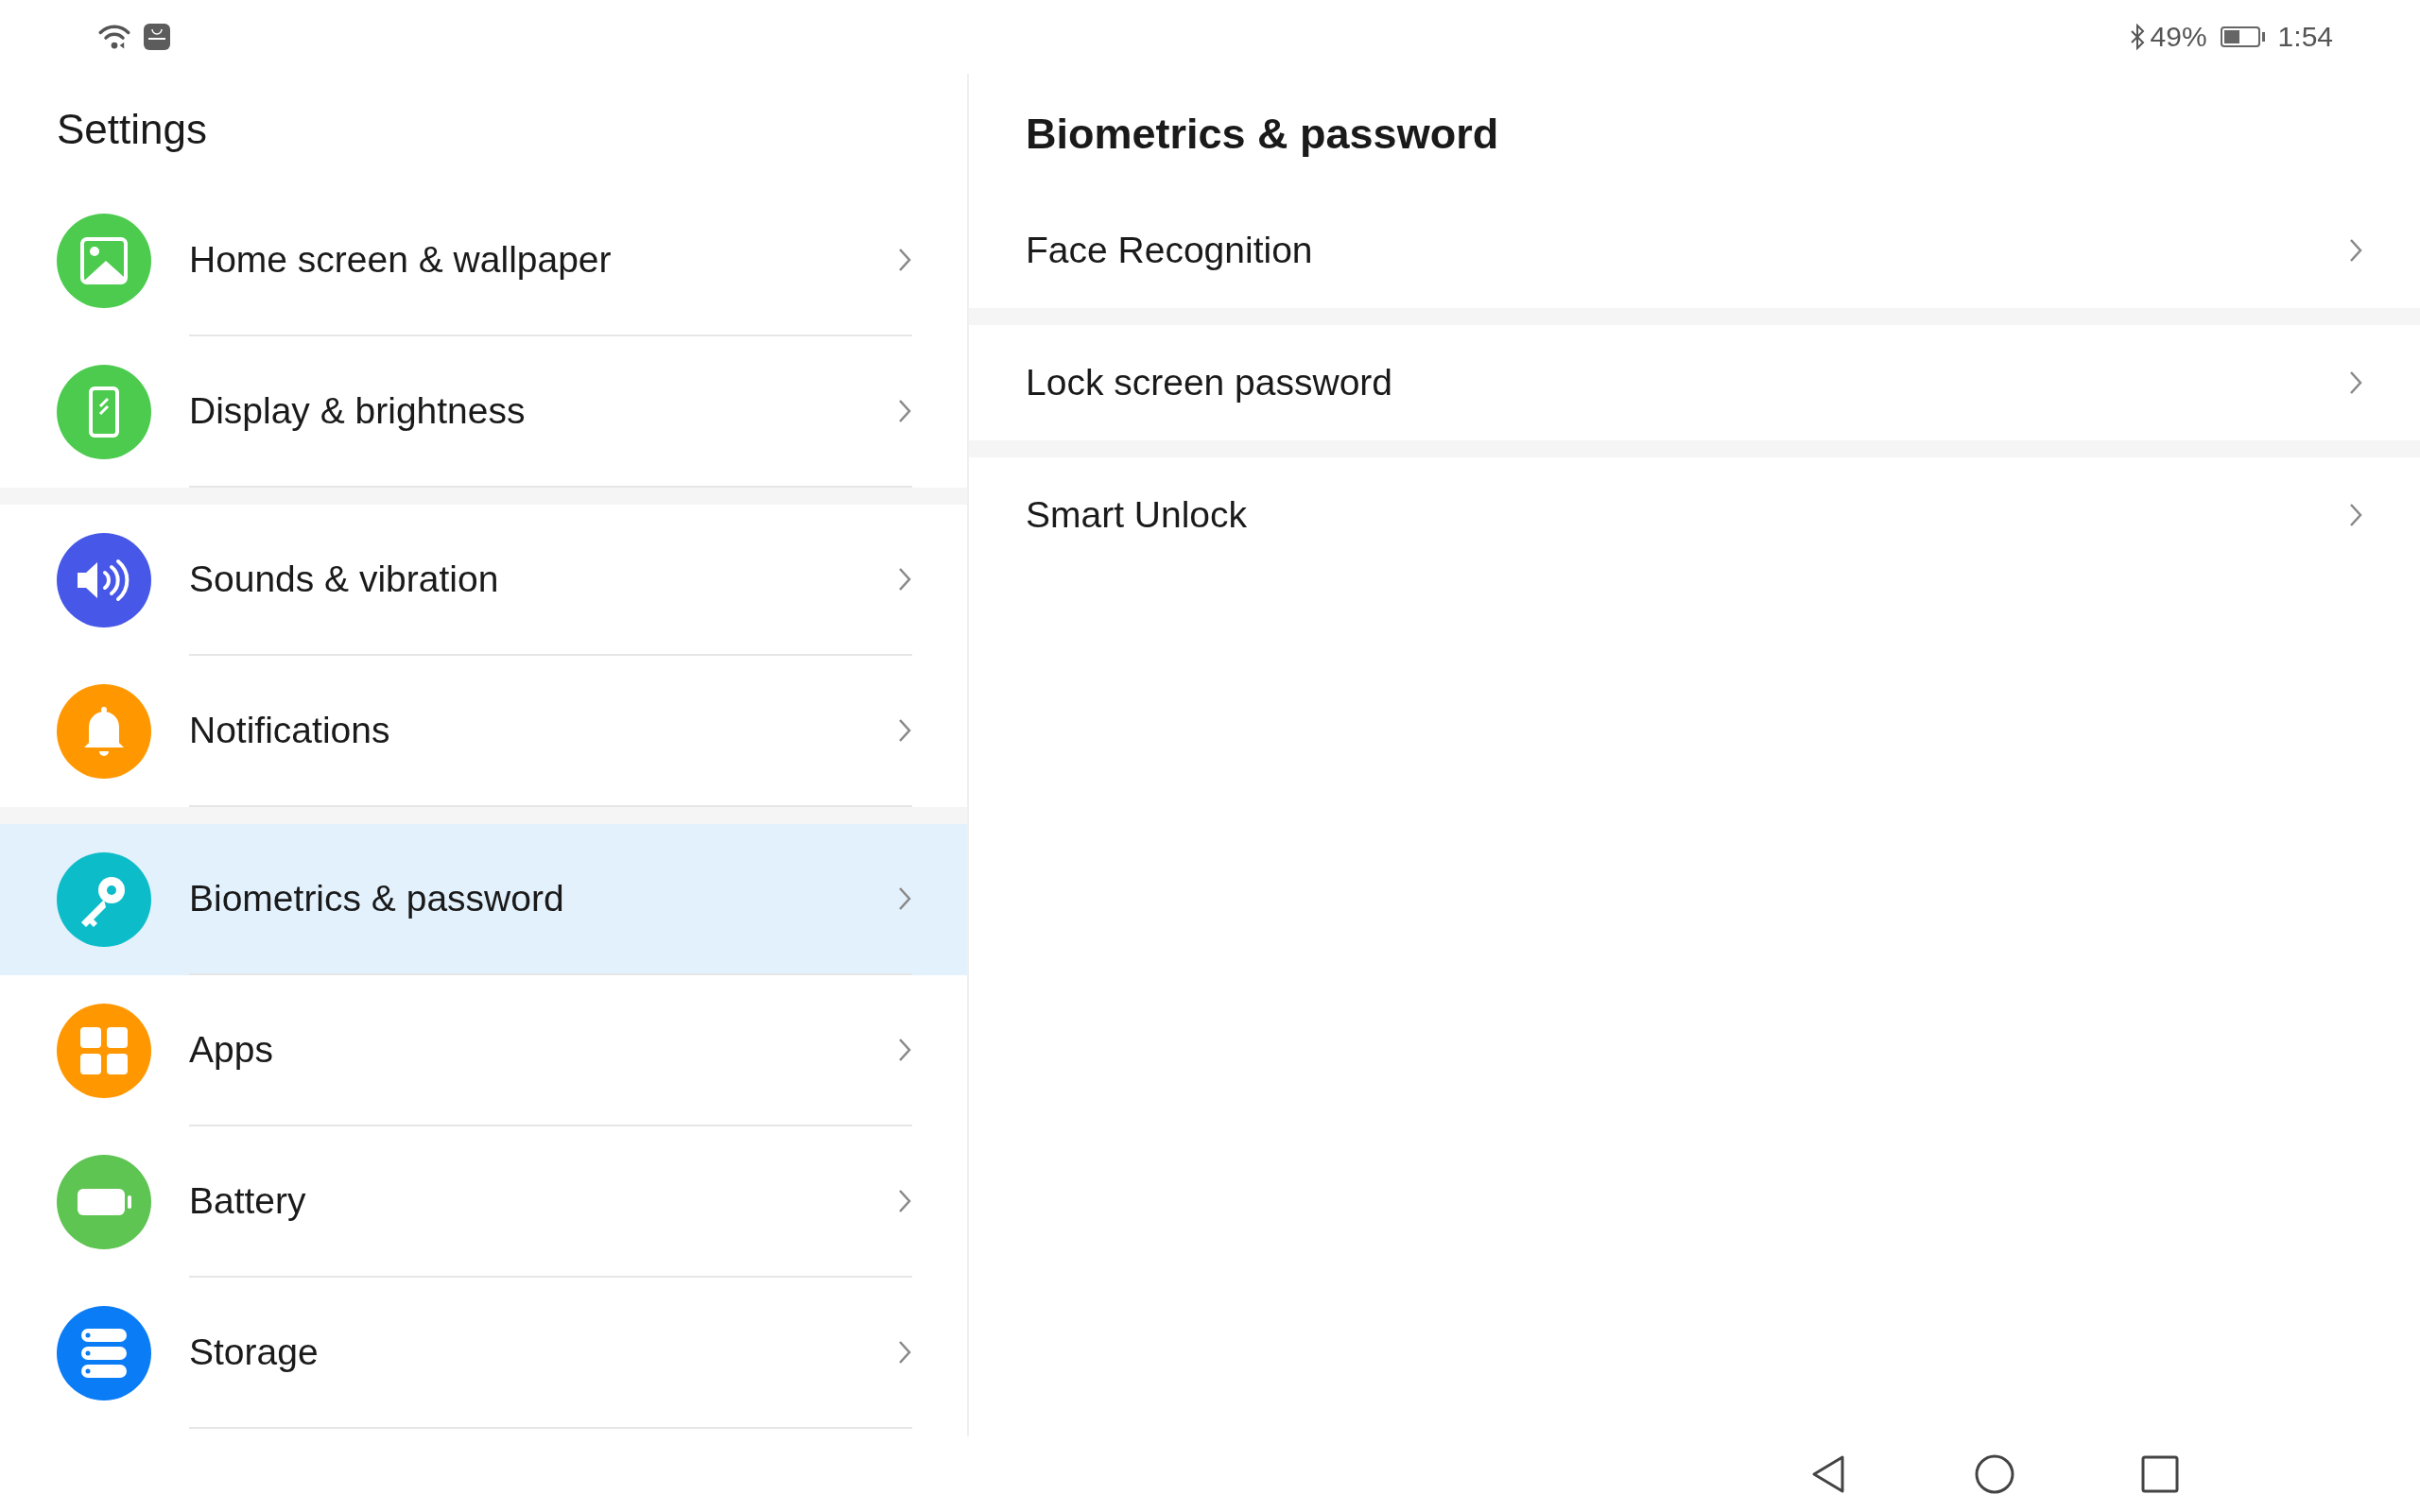 The width and height of the screenshot is (2420, 1512). What do you see at coordinates (132, 129) in the screenshot?
I see `settings-title: Settings` at bounding box center [132, 129].